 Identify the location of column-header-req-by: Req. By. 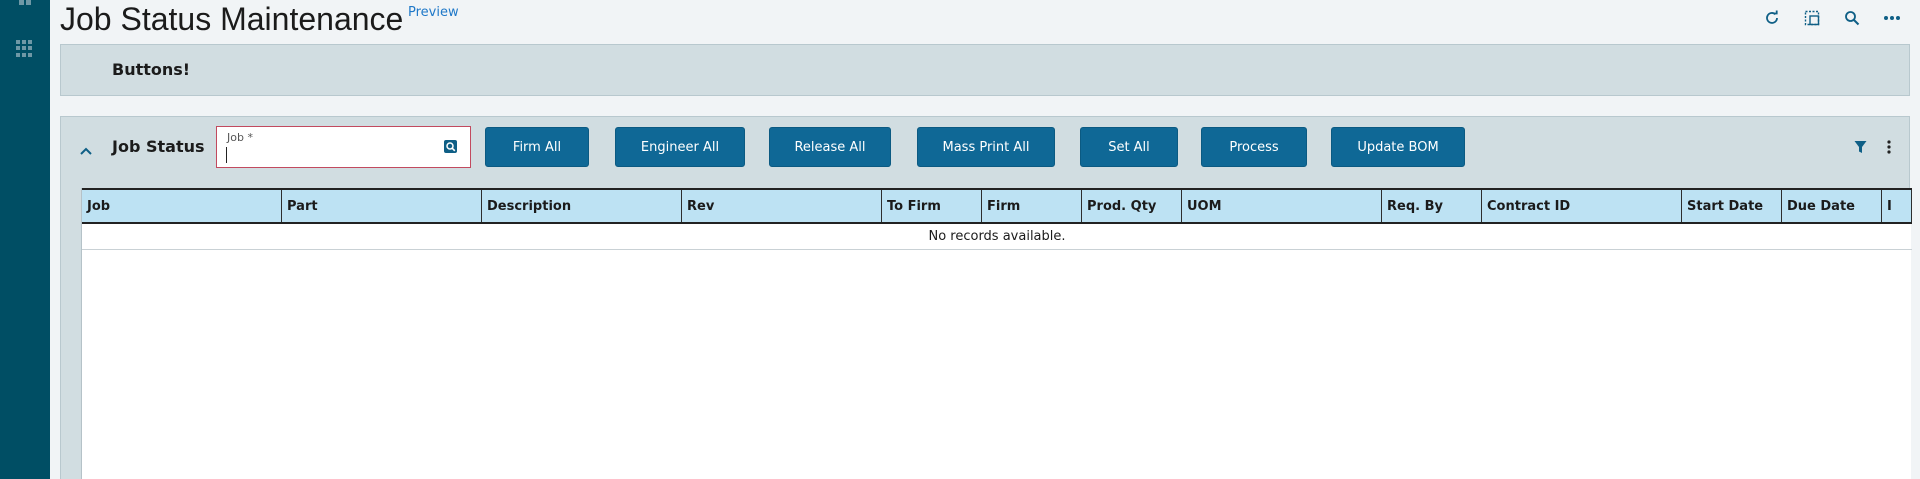
(1432, 206).